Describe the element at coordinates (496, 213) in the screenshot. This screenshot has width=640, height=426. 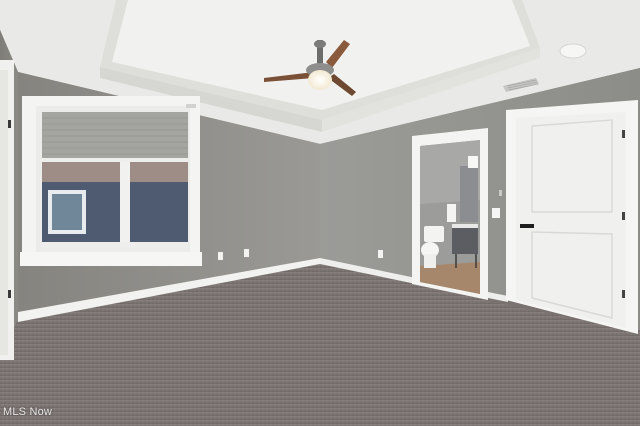
I see `light-switch` at that location.